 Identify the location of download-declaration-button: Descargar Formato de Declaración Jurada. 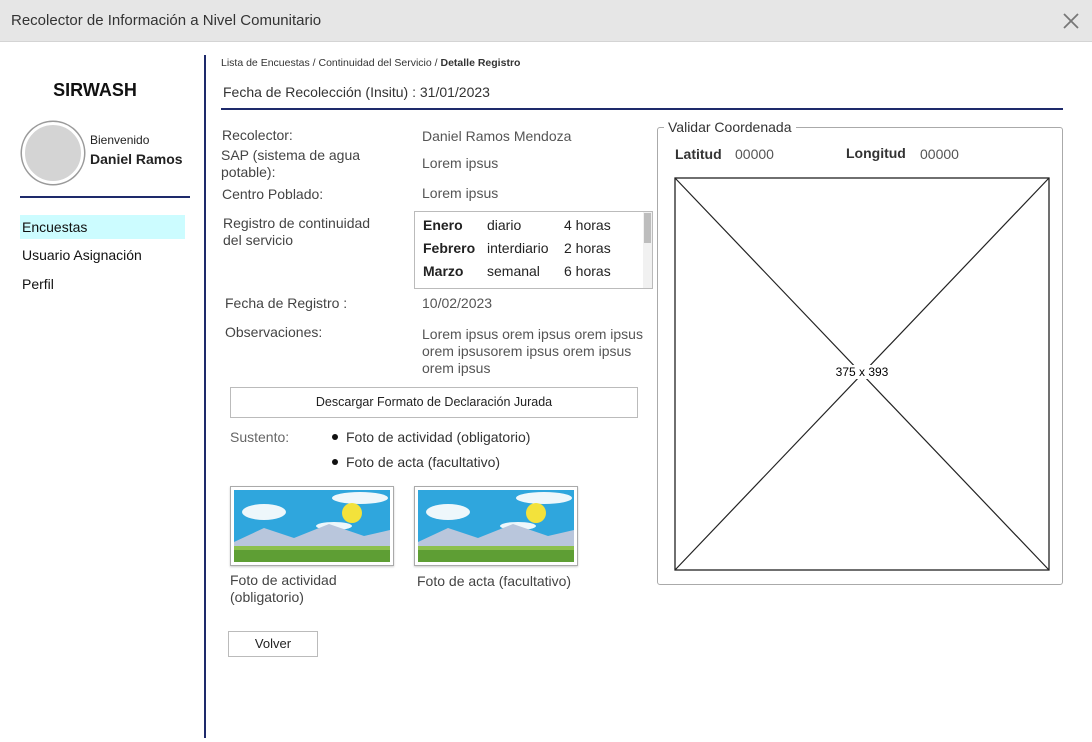
(434, 402).